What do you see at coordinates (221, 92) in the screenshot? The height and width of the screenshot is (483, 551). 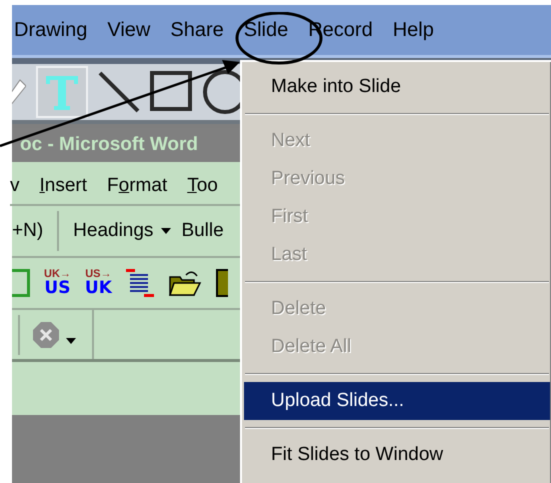 I see `circle-icon` at bounding box center [221, 92].